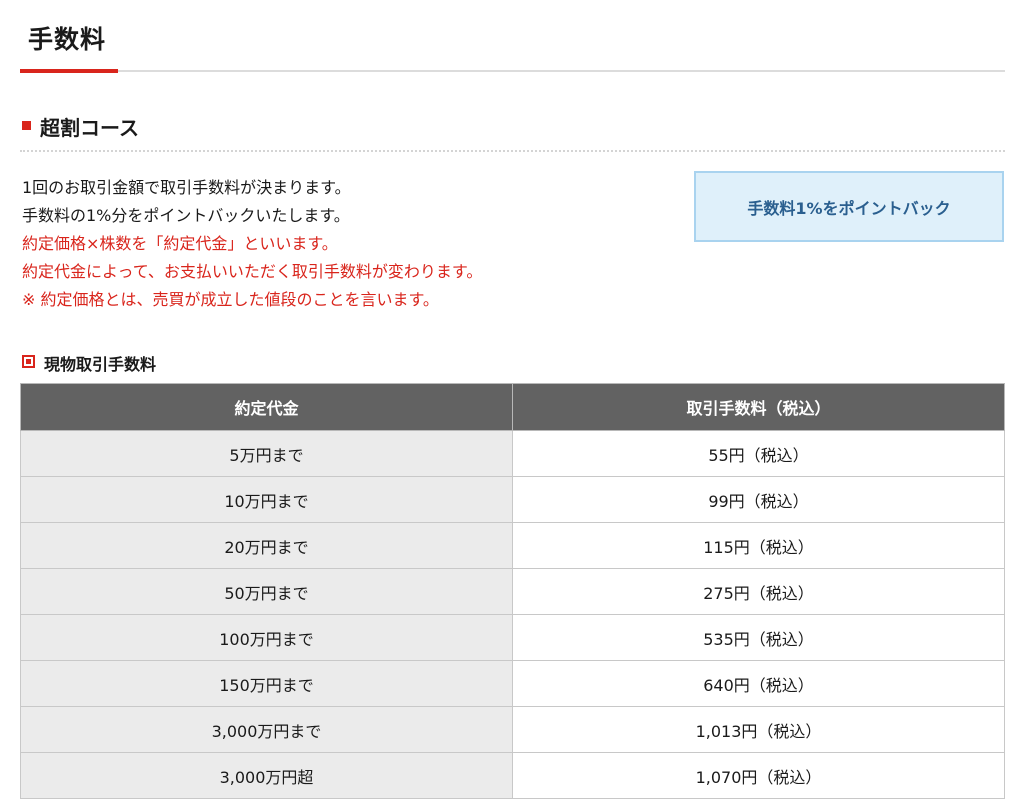  I want to click on page-title: 手数料, so click(67, 39).